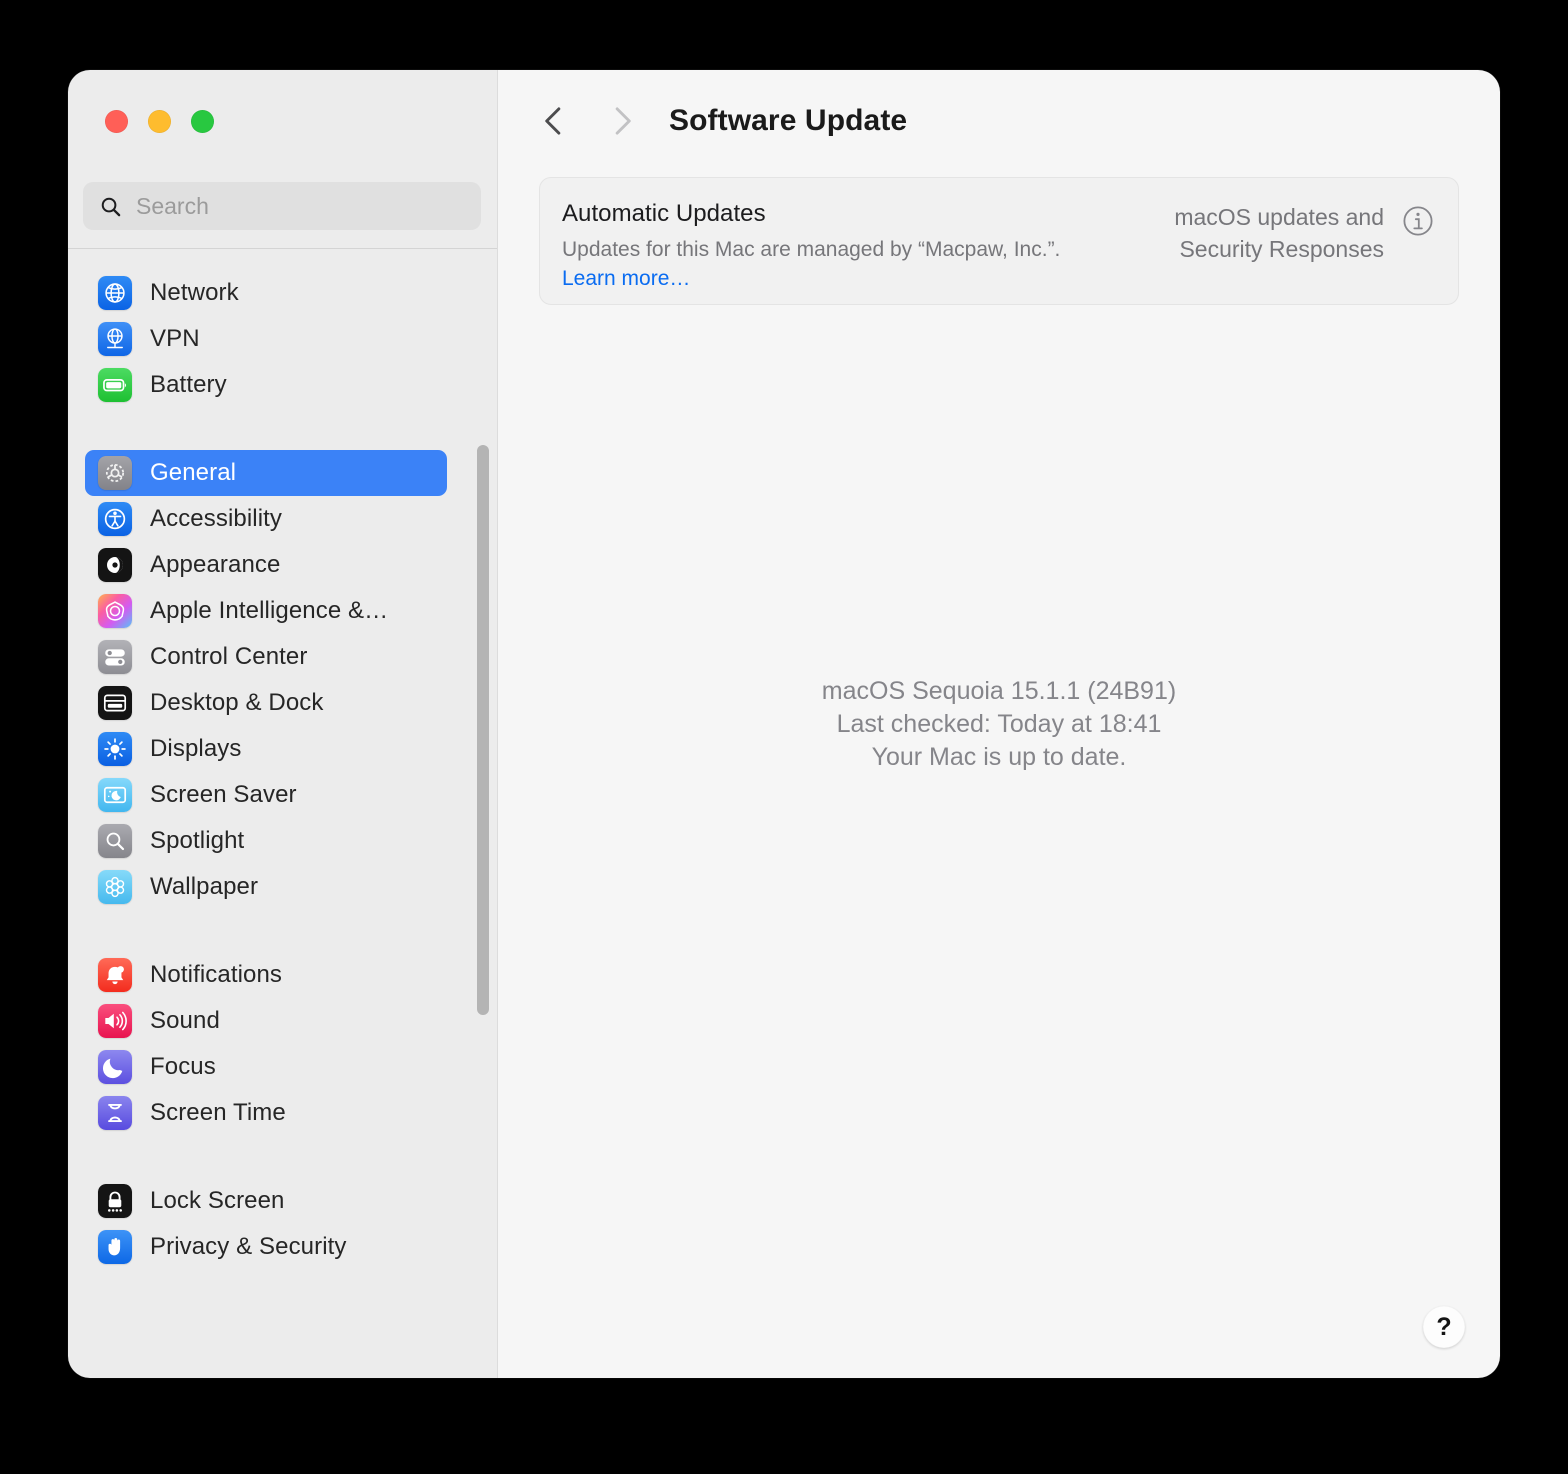 The width and height of the screenshot is (1568, 1474). I want to click on sidebar-item-label: Sound, so click(185, 1020).